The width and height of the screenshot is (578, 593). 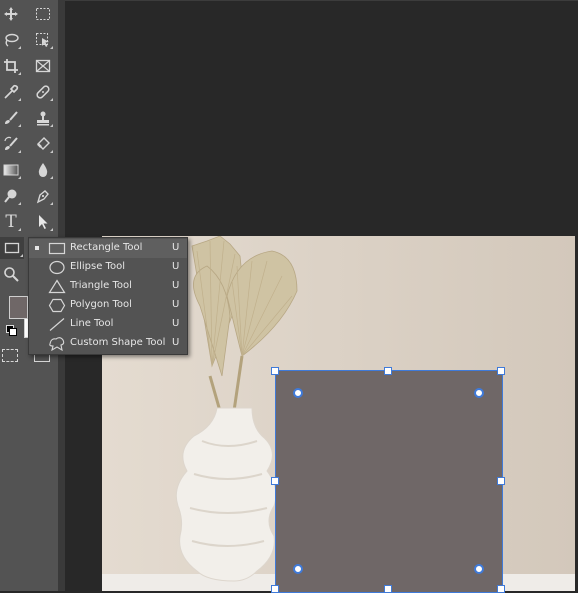 I want to click on crop-tool, so click(x=11, y=66).